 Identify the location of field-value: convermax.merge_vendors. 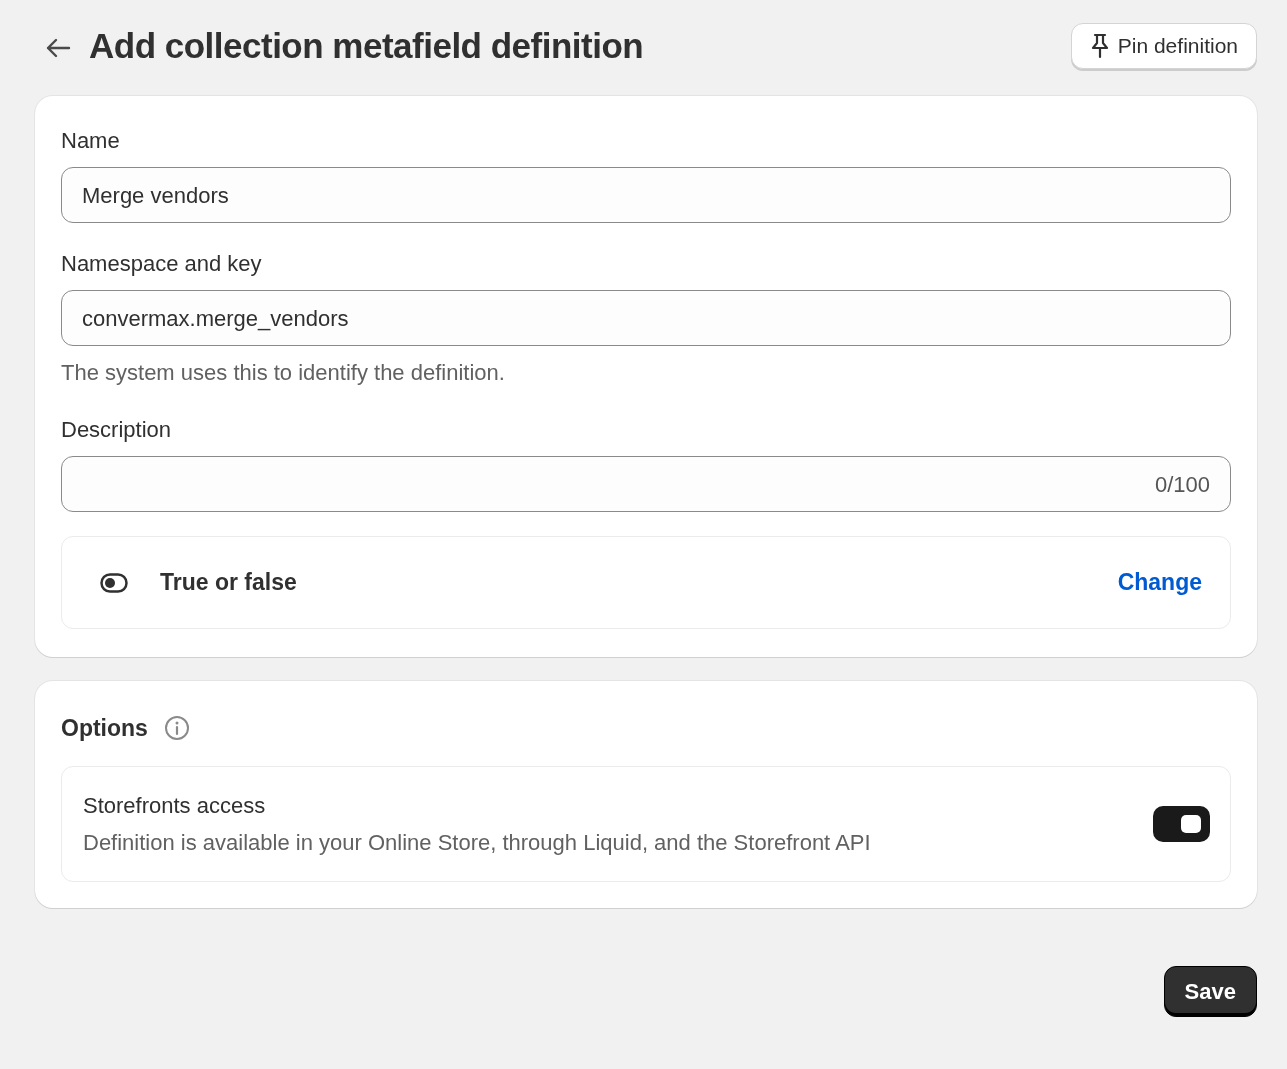
(215, 318).